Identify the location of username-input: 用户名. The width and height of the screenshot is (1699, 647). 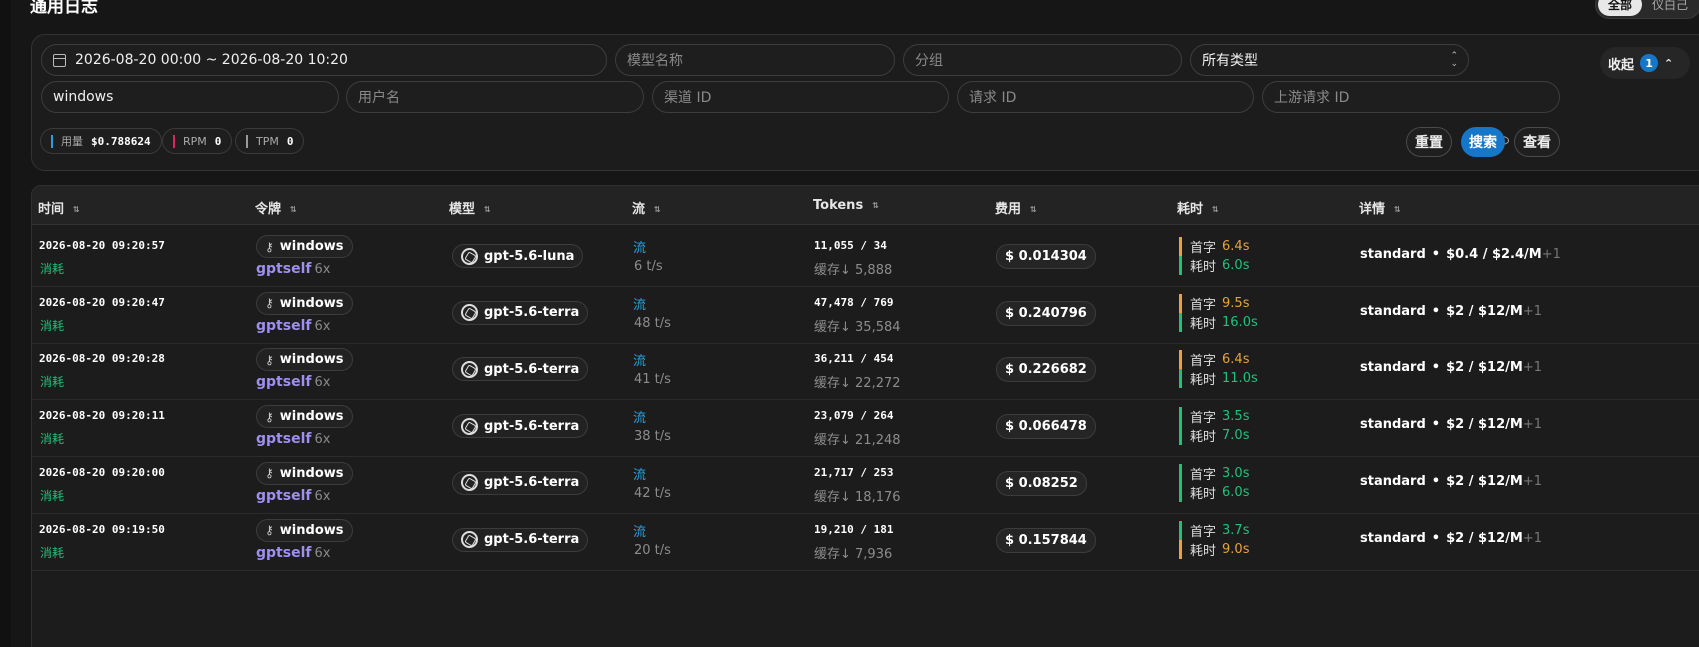
(495, 97).